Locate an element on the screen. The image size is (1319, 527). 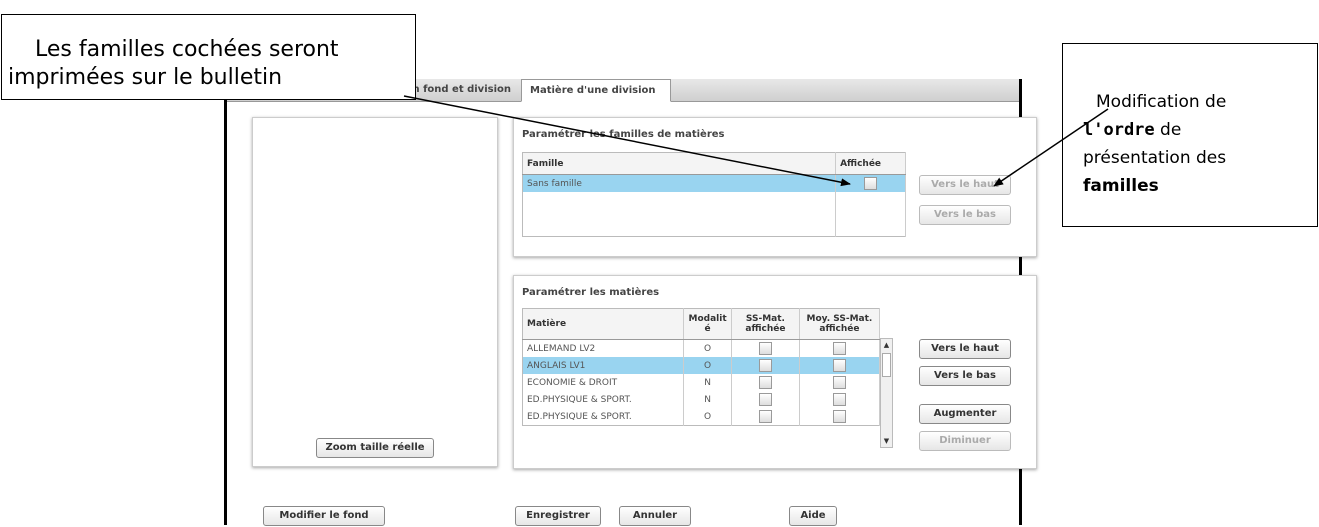
scroll-up-arrow-icon: ▲ is located at coordinates (886, 345).